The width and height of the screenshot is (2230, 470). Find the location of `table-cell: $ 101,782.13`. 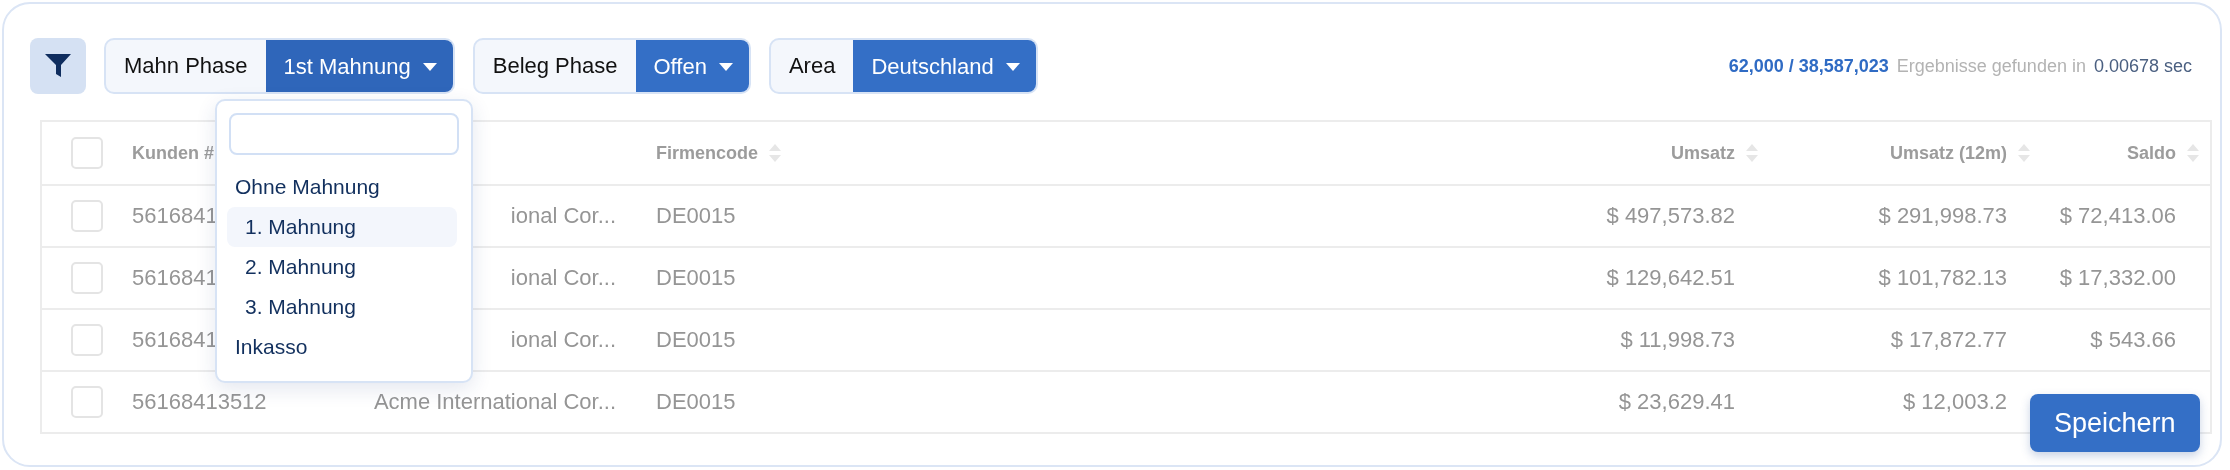

table-cell: $ 101,782.13 is located at coordinates (1942, 278).